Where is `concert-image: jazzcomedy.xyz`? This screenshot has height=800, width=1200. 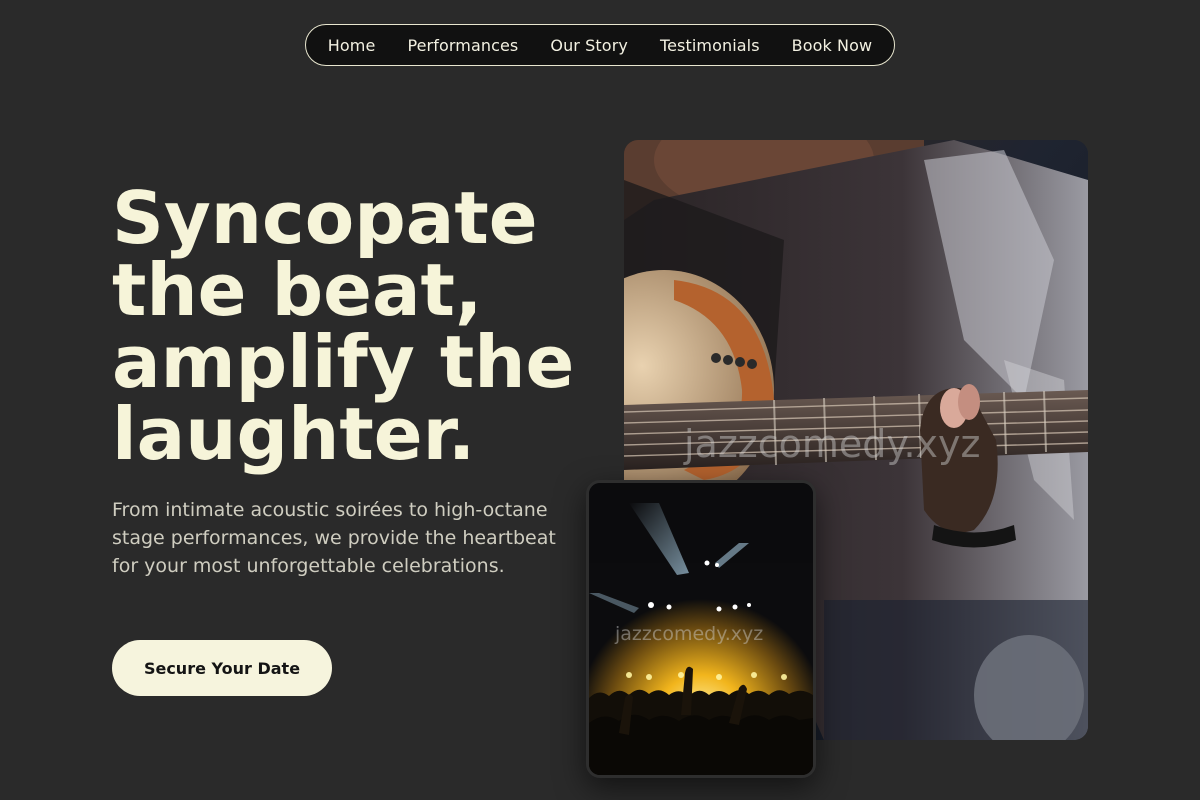
concert-image: jazzcomedy.xyz is located at coordinates (701, 629).